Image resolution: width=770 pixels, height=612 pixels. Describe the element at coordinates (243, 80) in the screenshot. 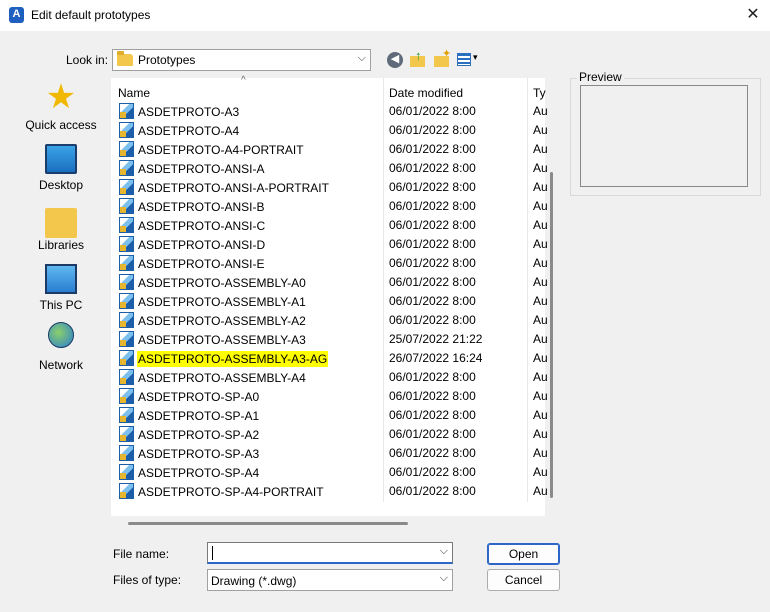

I see `sort-ascending-icon: ^` at that location.